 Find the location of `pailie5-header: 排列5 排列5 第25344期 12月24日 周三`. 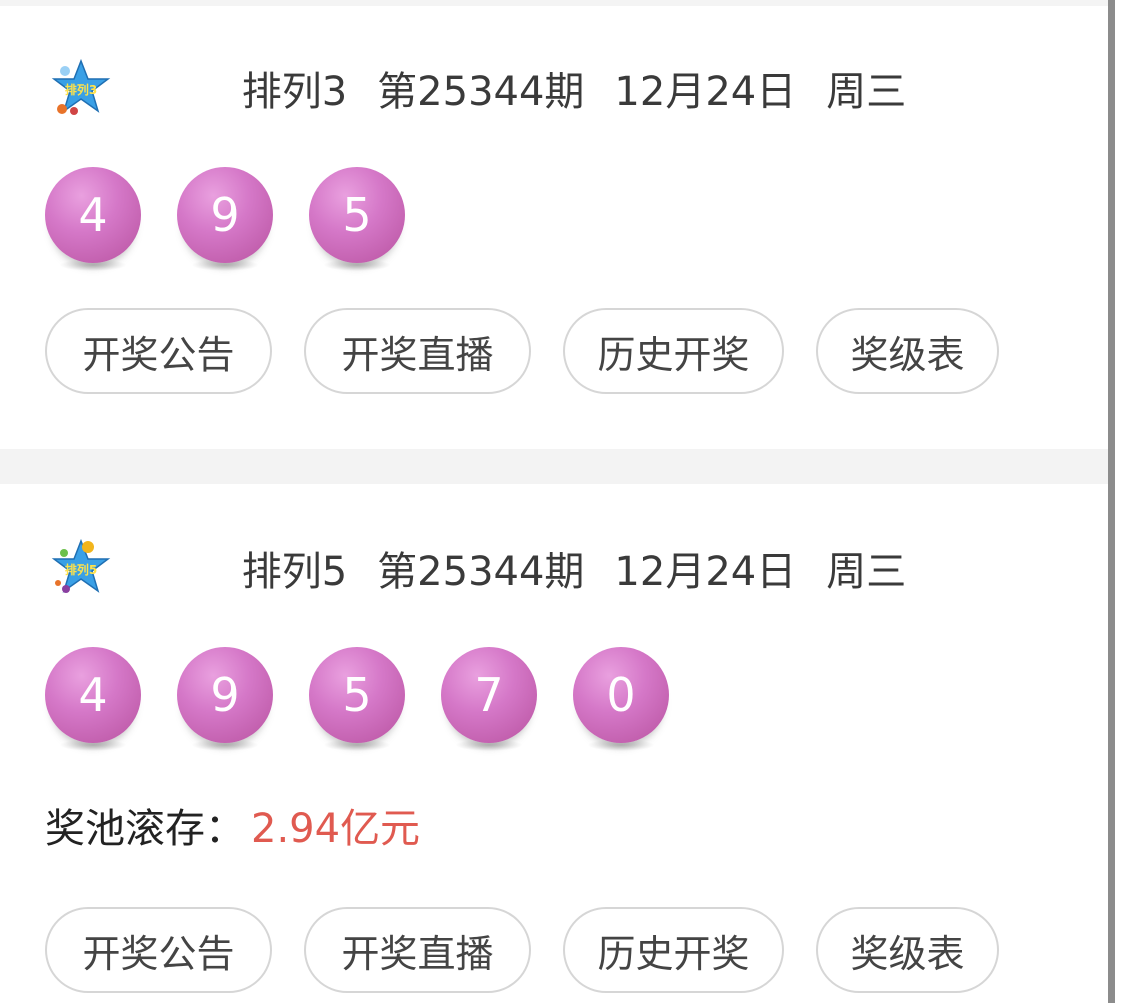

pailie5-header: 排列5 排列5 第25344期 12月24日 周三 is located at coordinates (478, 568).